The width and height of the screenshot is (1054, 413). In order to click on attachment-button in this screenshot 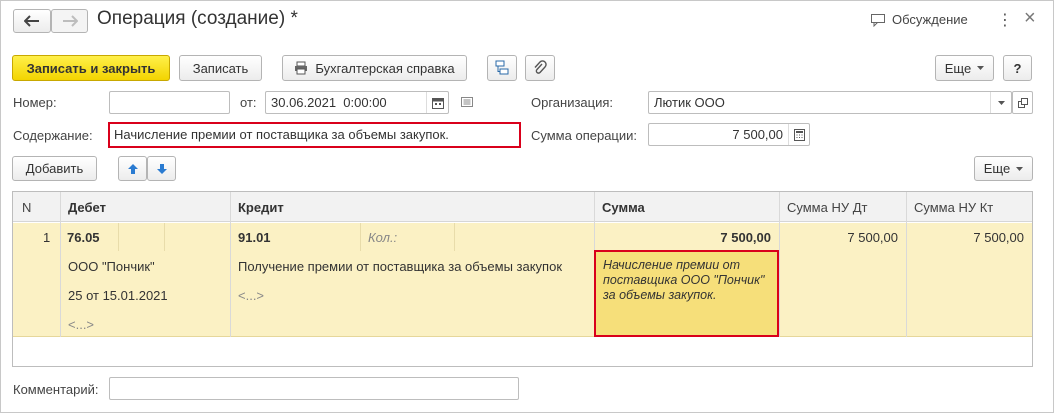, I will do `click(540, 68)`.